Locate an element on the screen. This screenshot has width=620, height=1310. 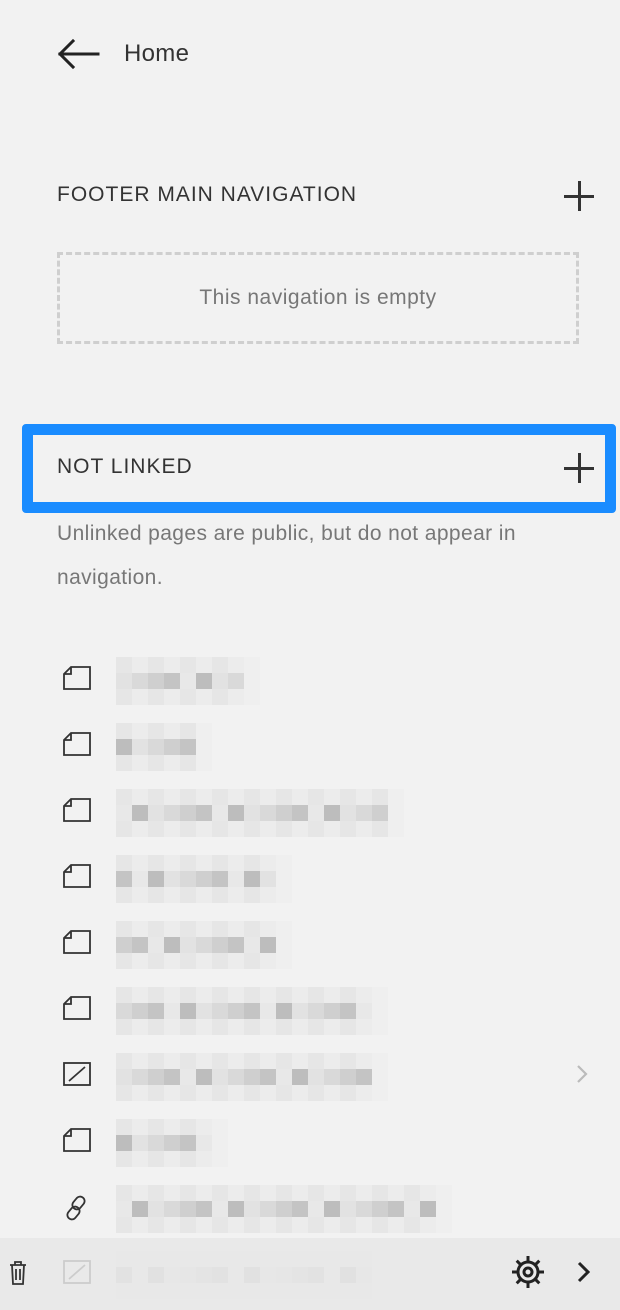
back-label: Home is located at coordinates (157, 53).